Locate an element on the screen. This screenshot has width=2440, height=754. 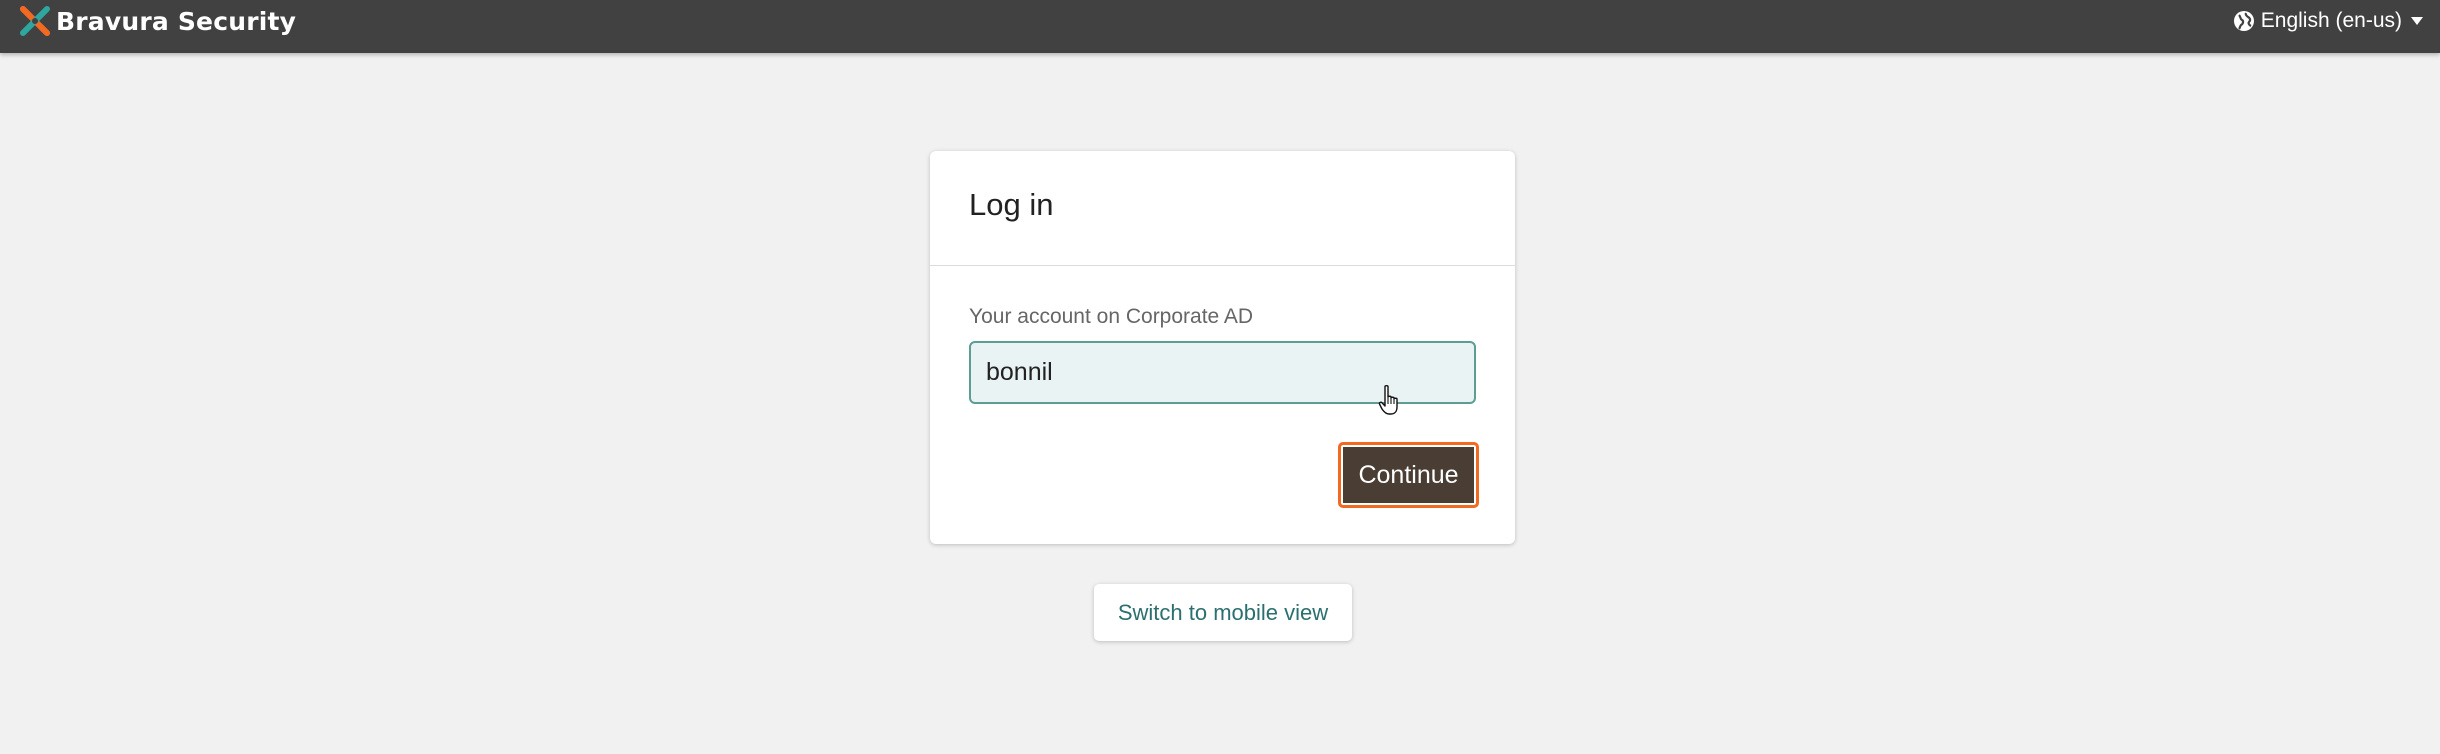
account-field-label: Your account on Corporate AD is located at coordinates (1111, 316).